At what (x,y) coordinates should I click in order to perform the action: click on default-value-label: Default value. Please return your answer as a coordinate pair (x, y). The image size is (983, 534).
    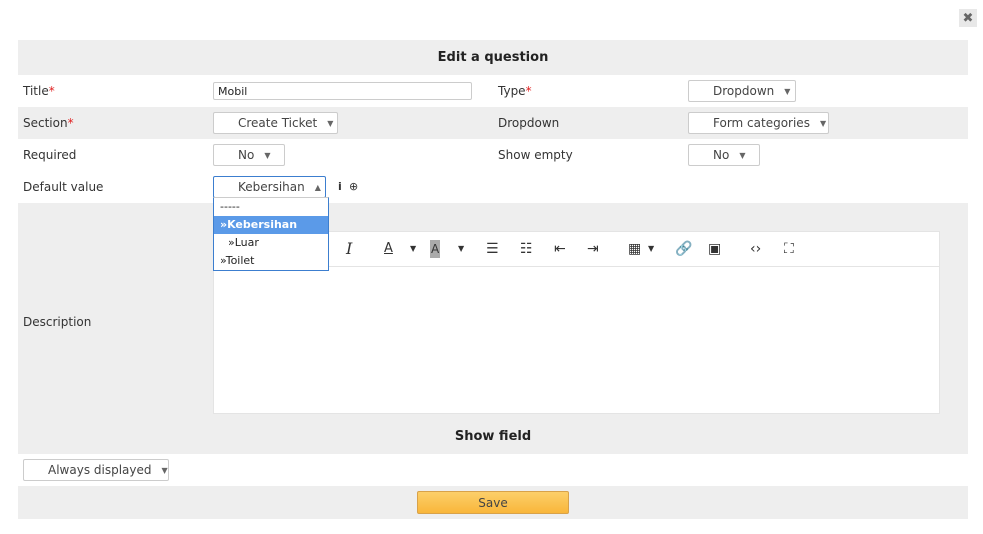
    Looking at the image, I should click on (63, 187).